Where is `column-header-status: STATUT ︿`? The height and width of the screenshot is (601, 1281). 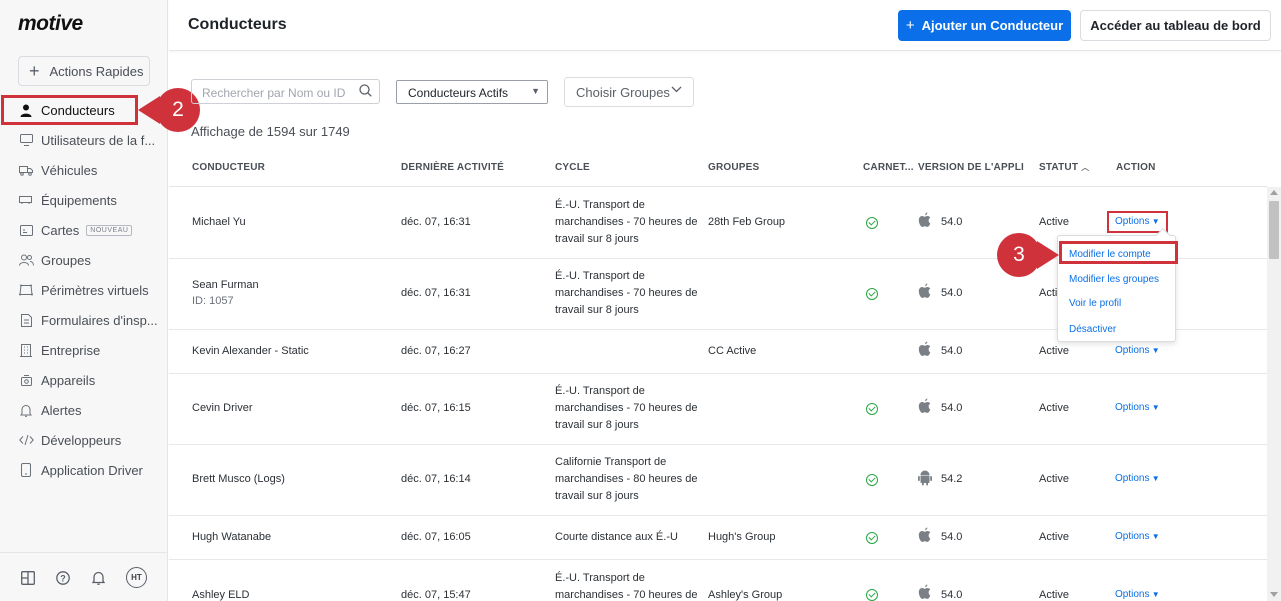 column-header-status: STATUT ︿ is located at coordinates (1064, 167).